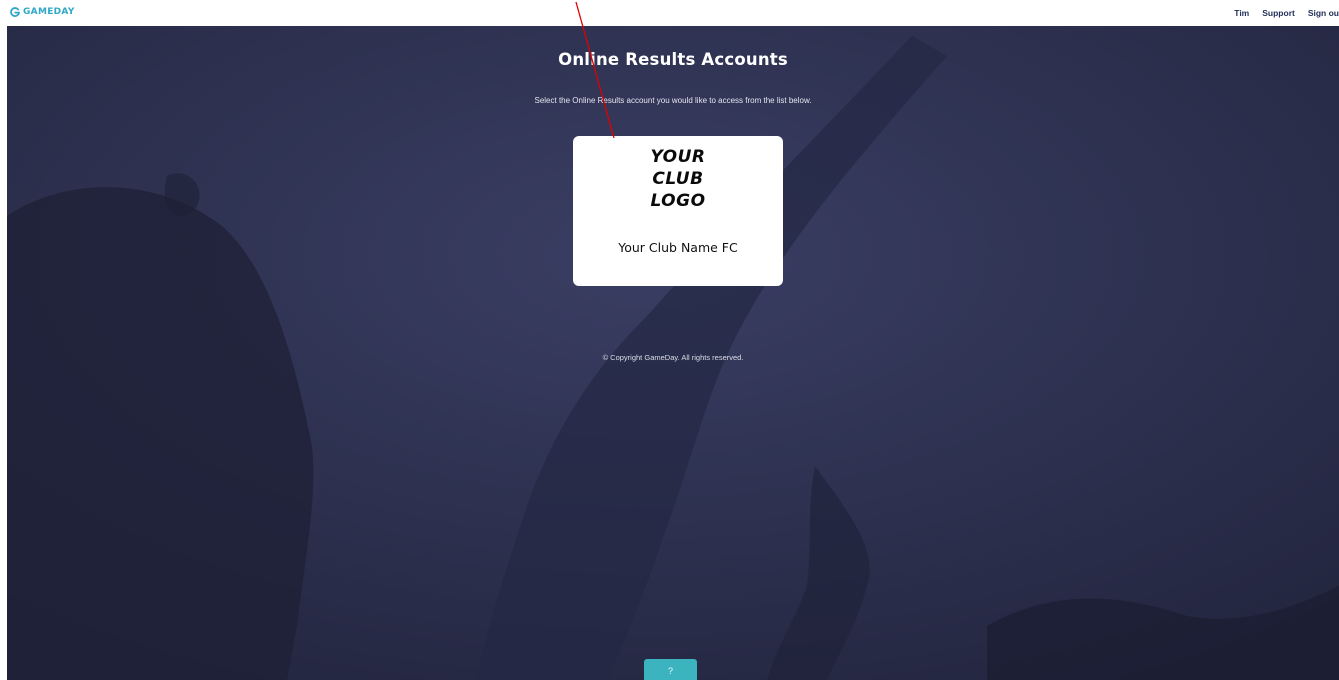 This screenshot has height=680, width=1339. What do you see at coordinates (1278, 13) in the screenshot?
I see `nav-support-link: Support` at bounding box center [1278, 13].